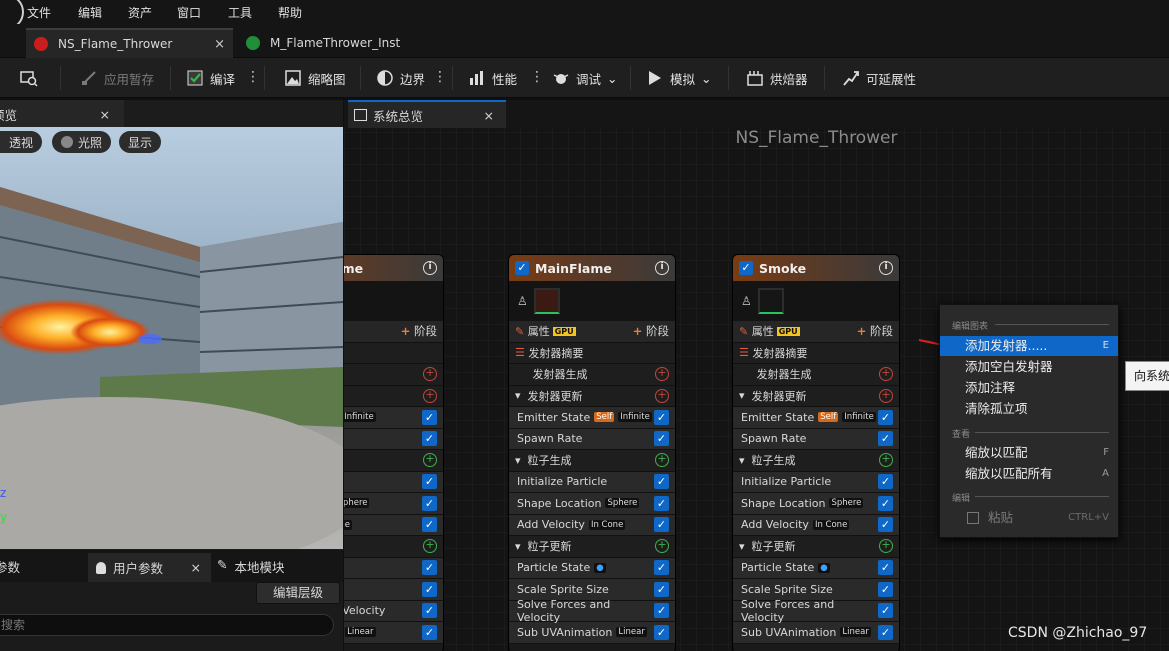 The width and height of the screenshot is (1169, 651). I want to click on particle-update-row: ▾ 更新+, so click(393, 547).